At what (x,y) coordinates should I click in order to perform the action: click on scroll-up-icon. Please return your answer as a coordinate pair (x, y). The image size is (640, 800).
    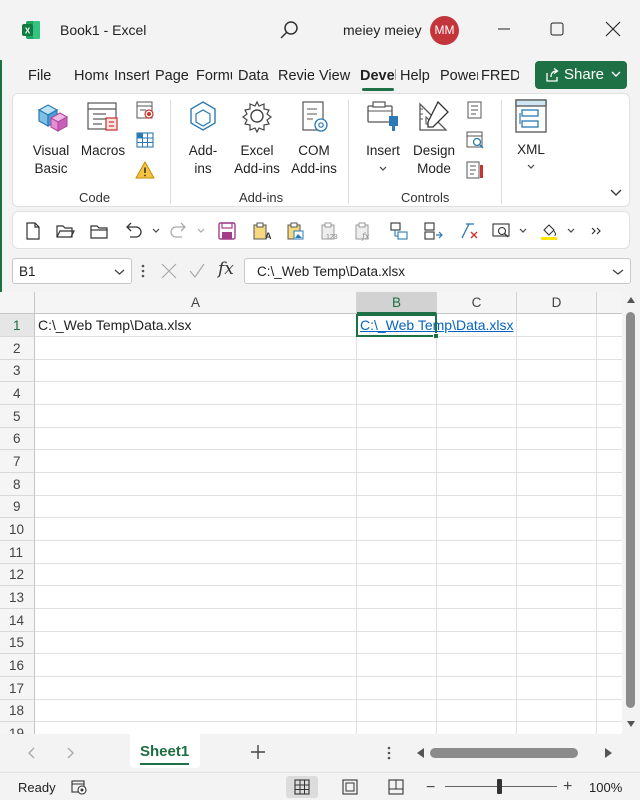
    Looking at the image, I should click on (631, 300).